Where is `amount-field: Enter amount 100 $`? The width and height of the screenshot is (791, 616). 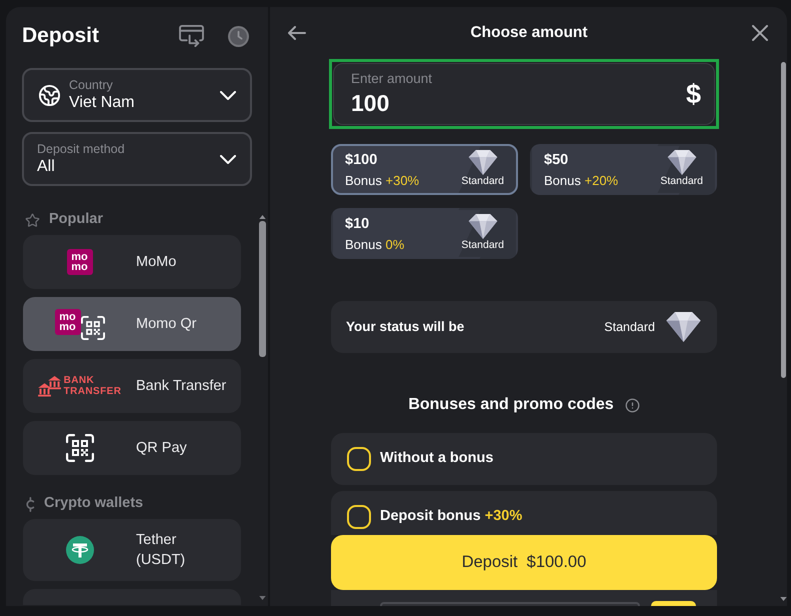
amount-field: Enter amount 100 $ is located at coordinates (524, 94).